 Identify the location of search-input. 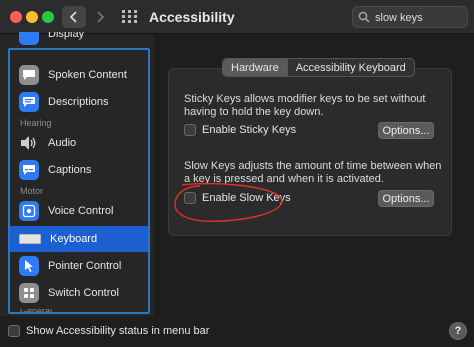
(419, 17).